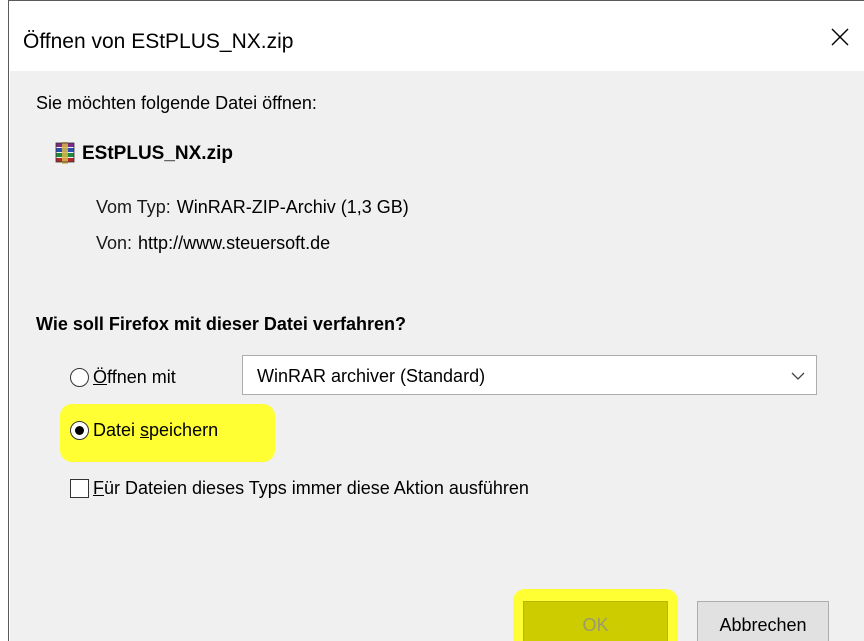  I want to click on file-type-row: Vom Typ: WinRAR-ZIP-Archiv (1,3 GB), so click(252, 207).